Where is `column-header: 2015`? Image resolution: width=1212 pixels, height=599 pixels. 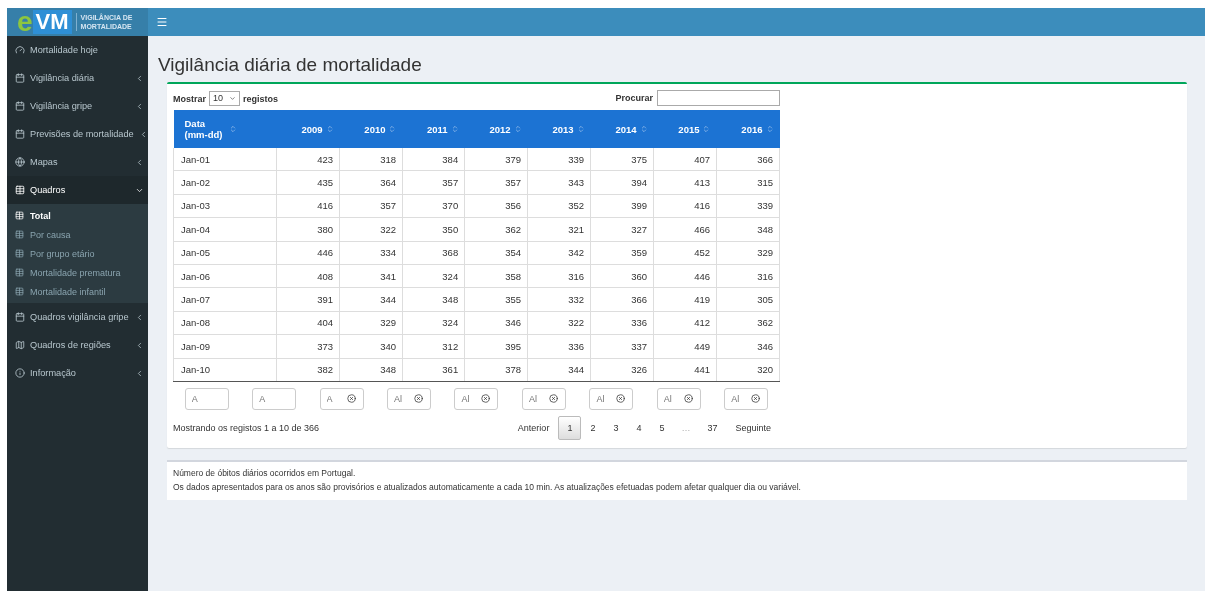 column-header: 2015 is located at coordinates (685, 129).